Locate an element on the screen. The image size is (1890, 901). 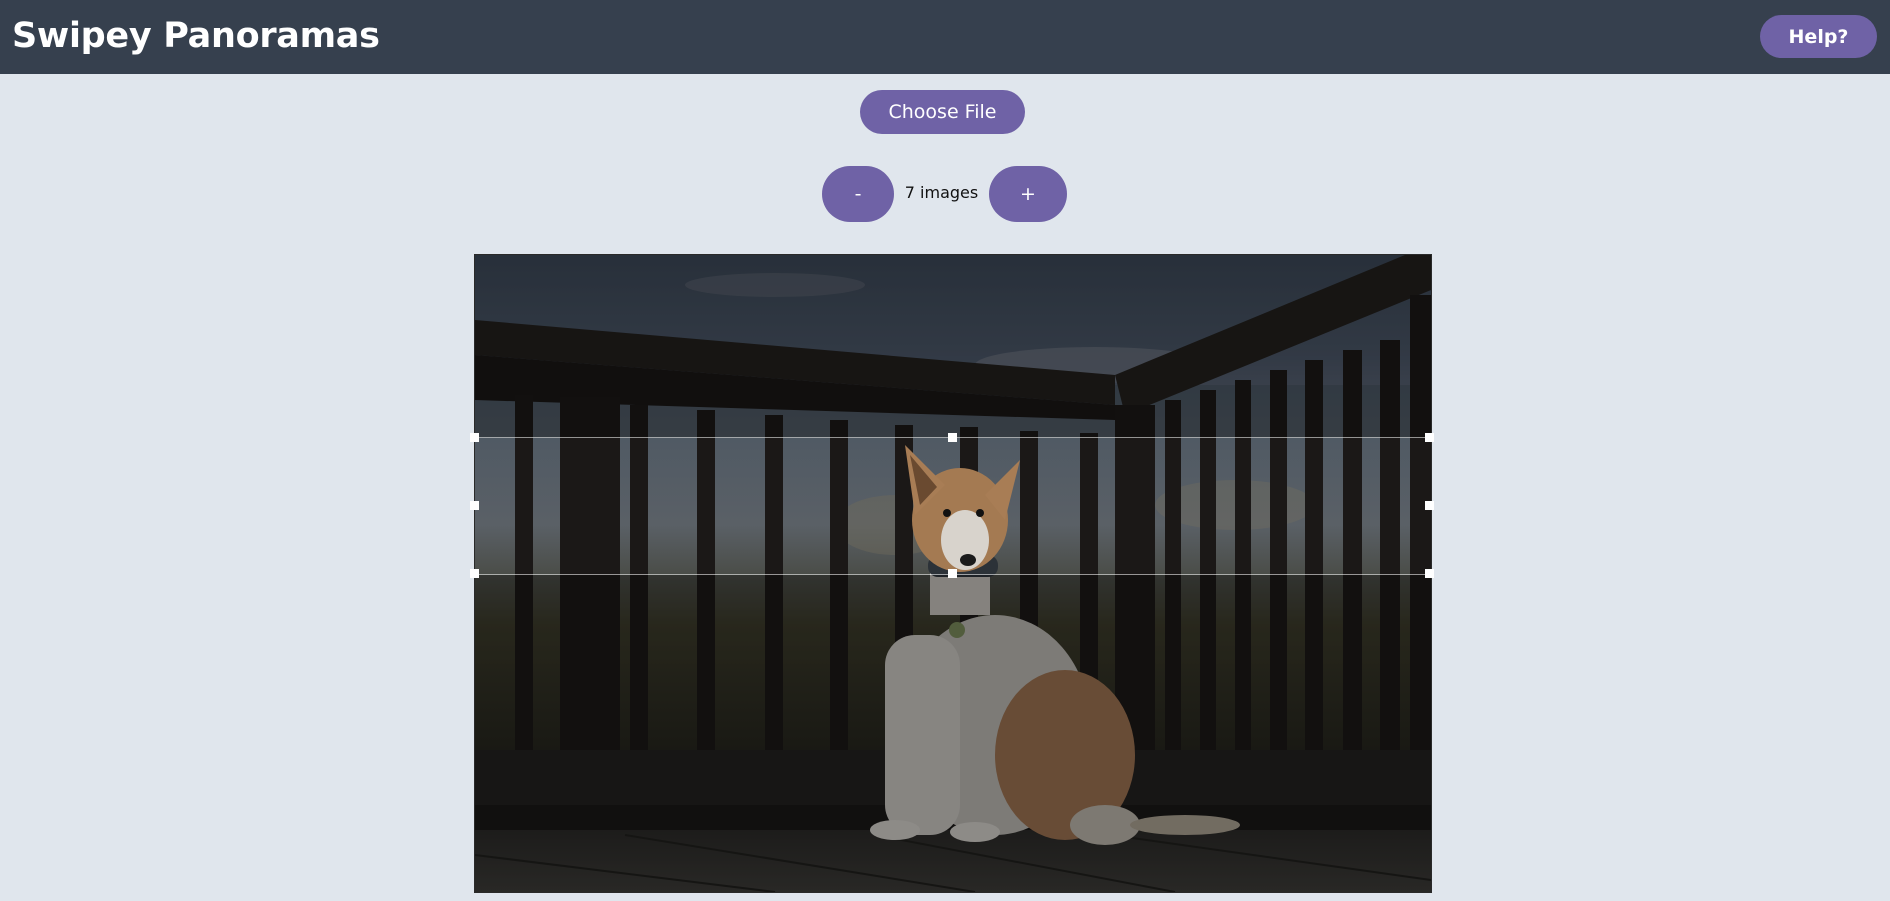
crop-handle-top-center is located at coordinates (952, 437).